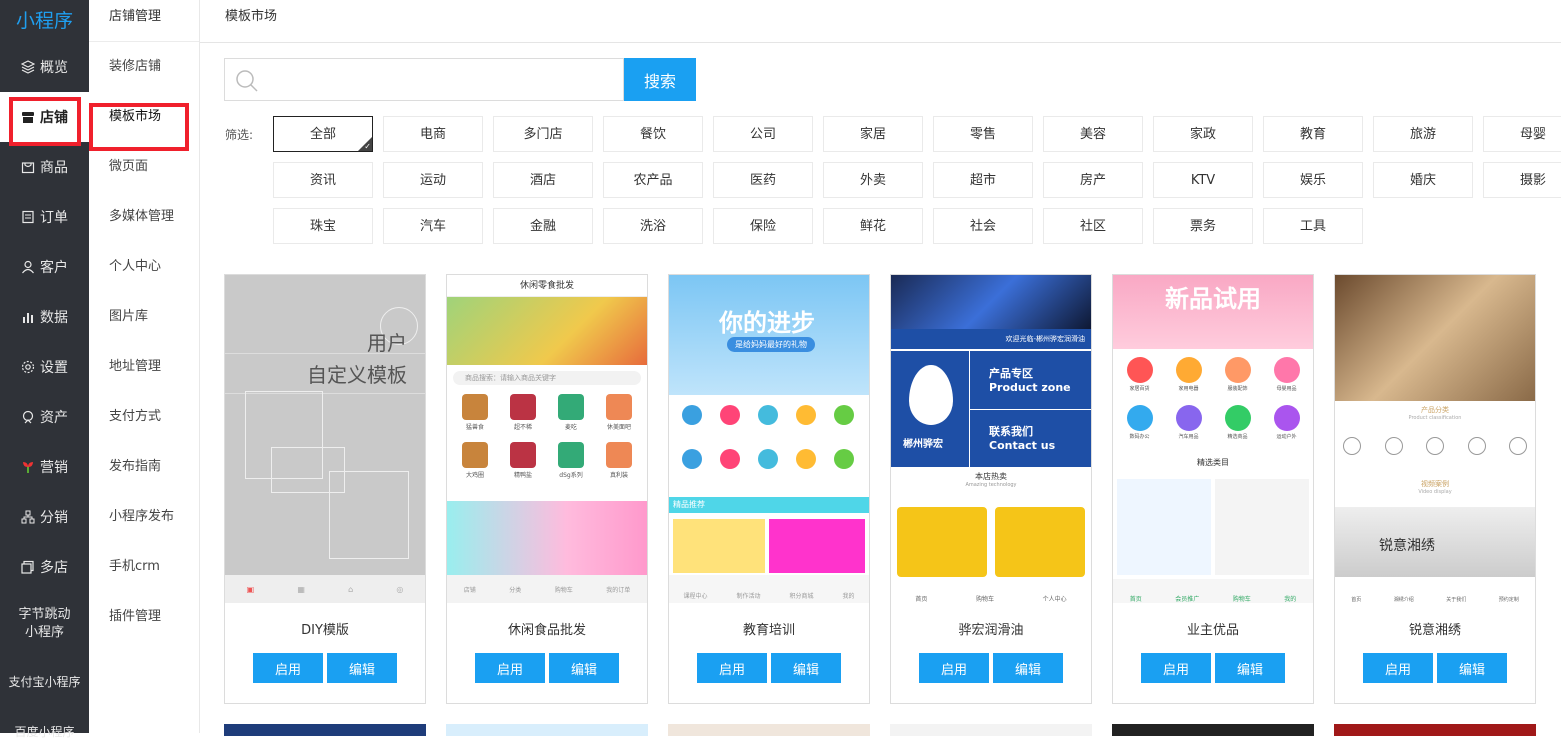 The height and width of the screenshot is (756, 1561). What do you see at coordinates (991, 630) in the screenshot?
I see `template-name: 骅宏润滑油` at bounding box center [991, 630].